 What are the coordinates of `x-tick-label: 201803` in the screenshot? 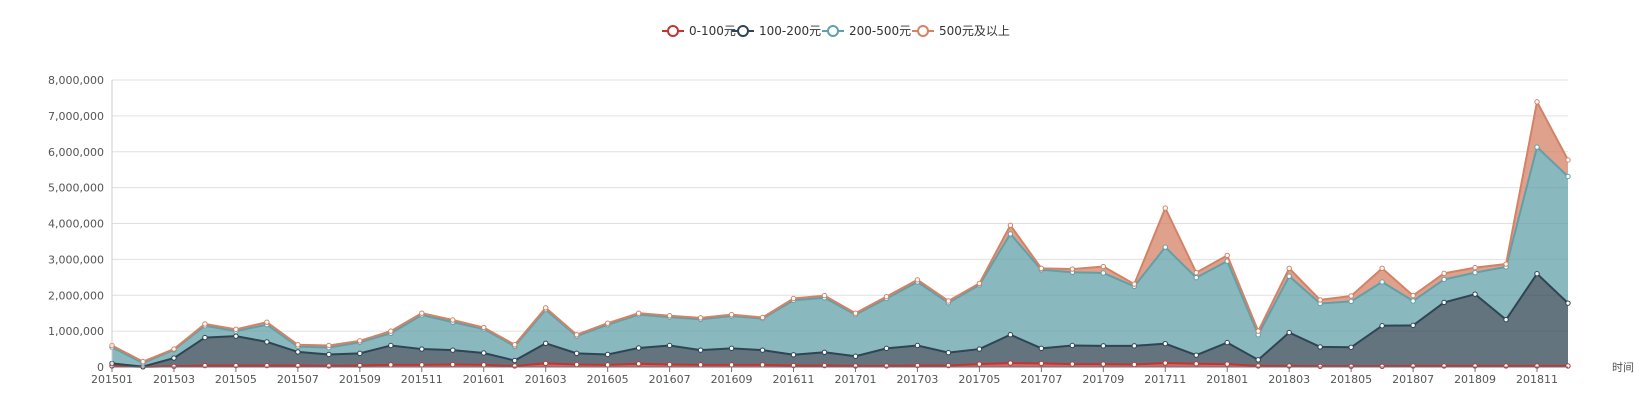 It's located at (1289, 379).